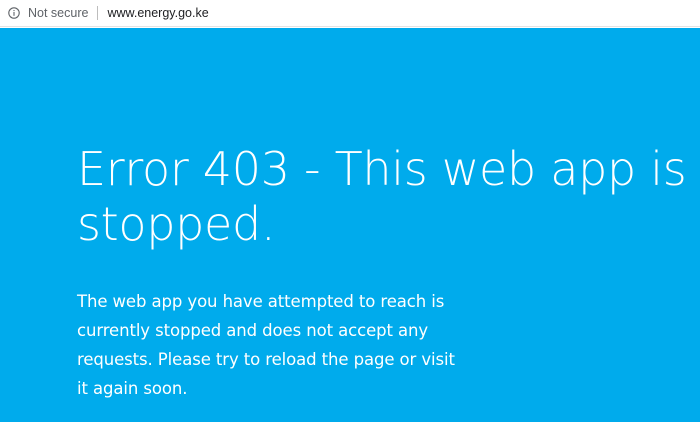  What do you see at coordinates (98, 13) in the screenshot?
I see `address-bar-divider` at bounding box center [98, 13].